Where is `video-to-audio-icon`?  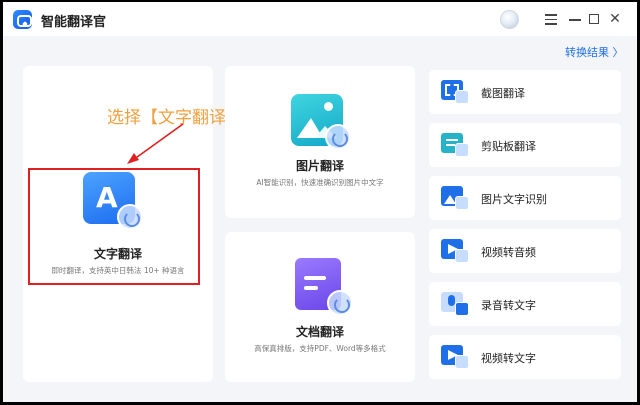
video-to-audio-icon is located at coordinates (456, 252).